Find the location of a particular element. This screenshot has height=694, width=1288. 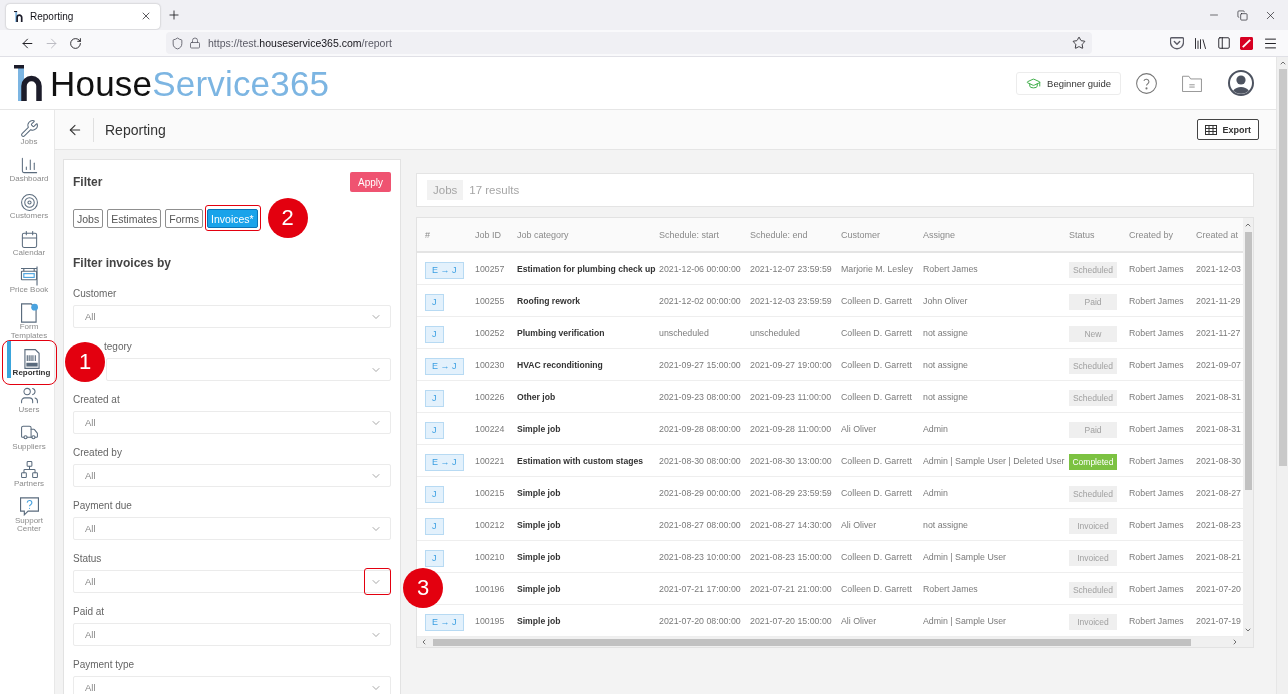

avatar-icon is located at coordinates (1241, 83).